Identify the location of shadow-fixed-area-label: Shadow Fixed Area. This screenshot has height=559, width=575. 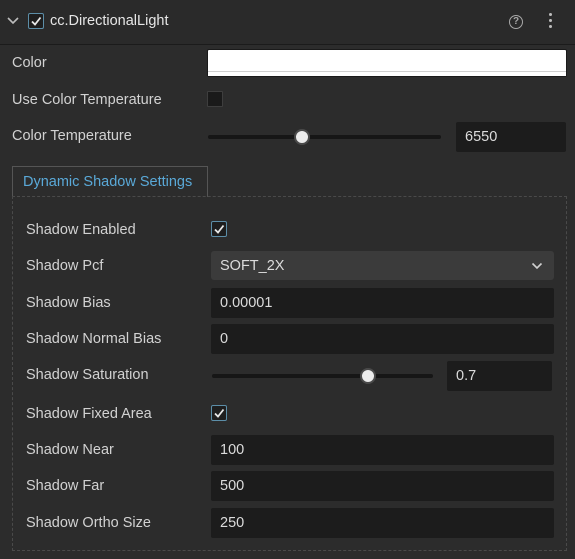
(89, 414).